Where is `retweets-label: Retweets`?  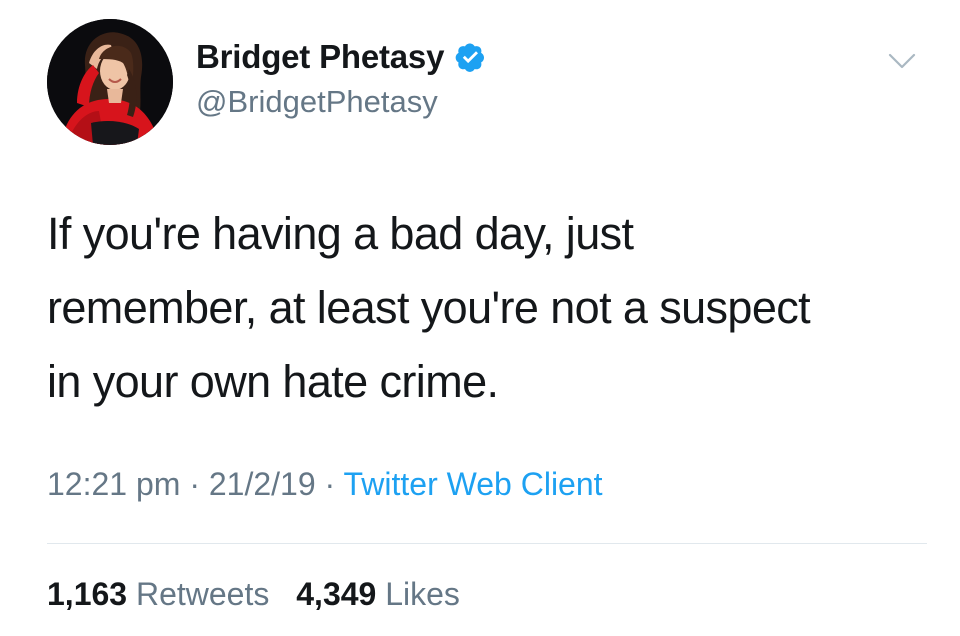 retweets-label: Retweets is located at coordinates (202, 594).